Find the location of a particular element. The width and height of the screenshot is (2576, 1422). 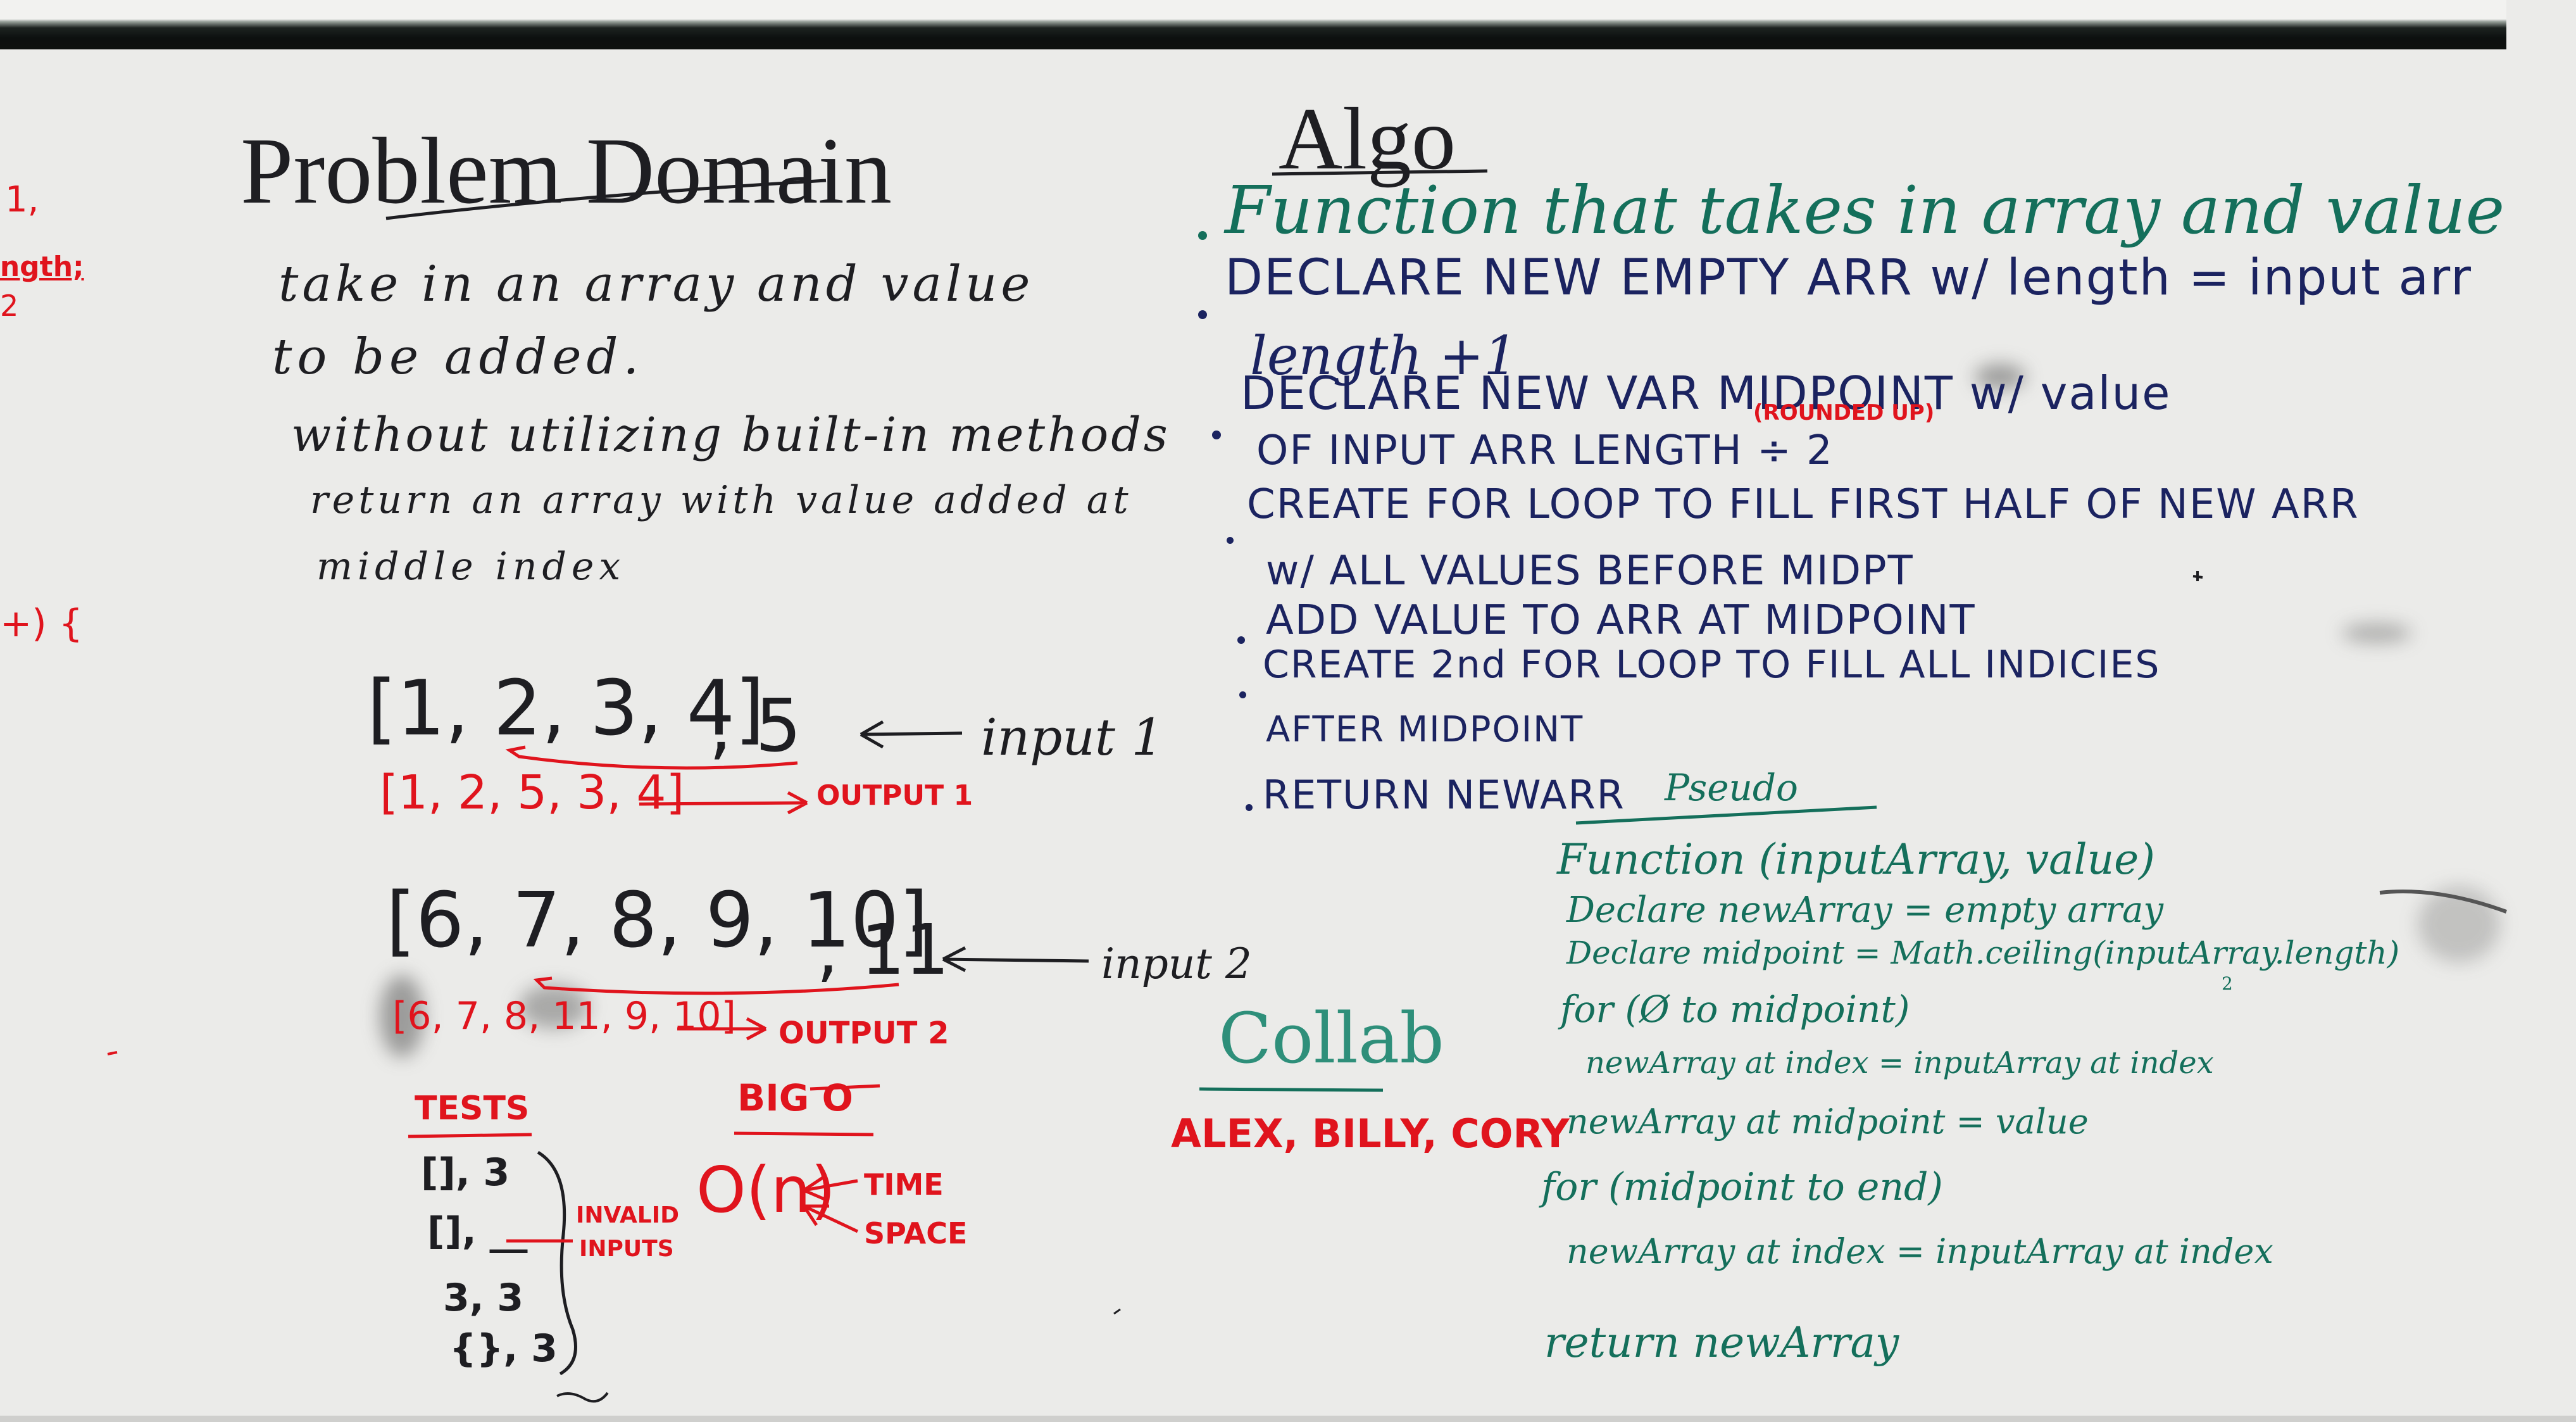

tests-brace-tick is located at coordinates (582, 1397).